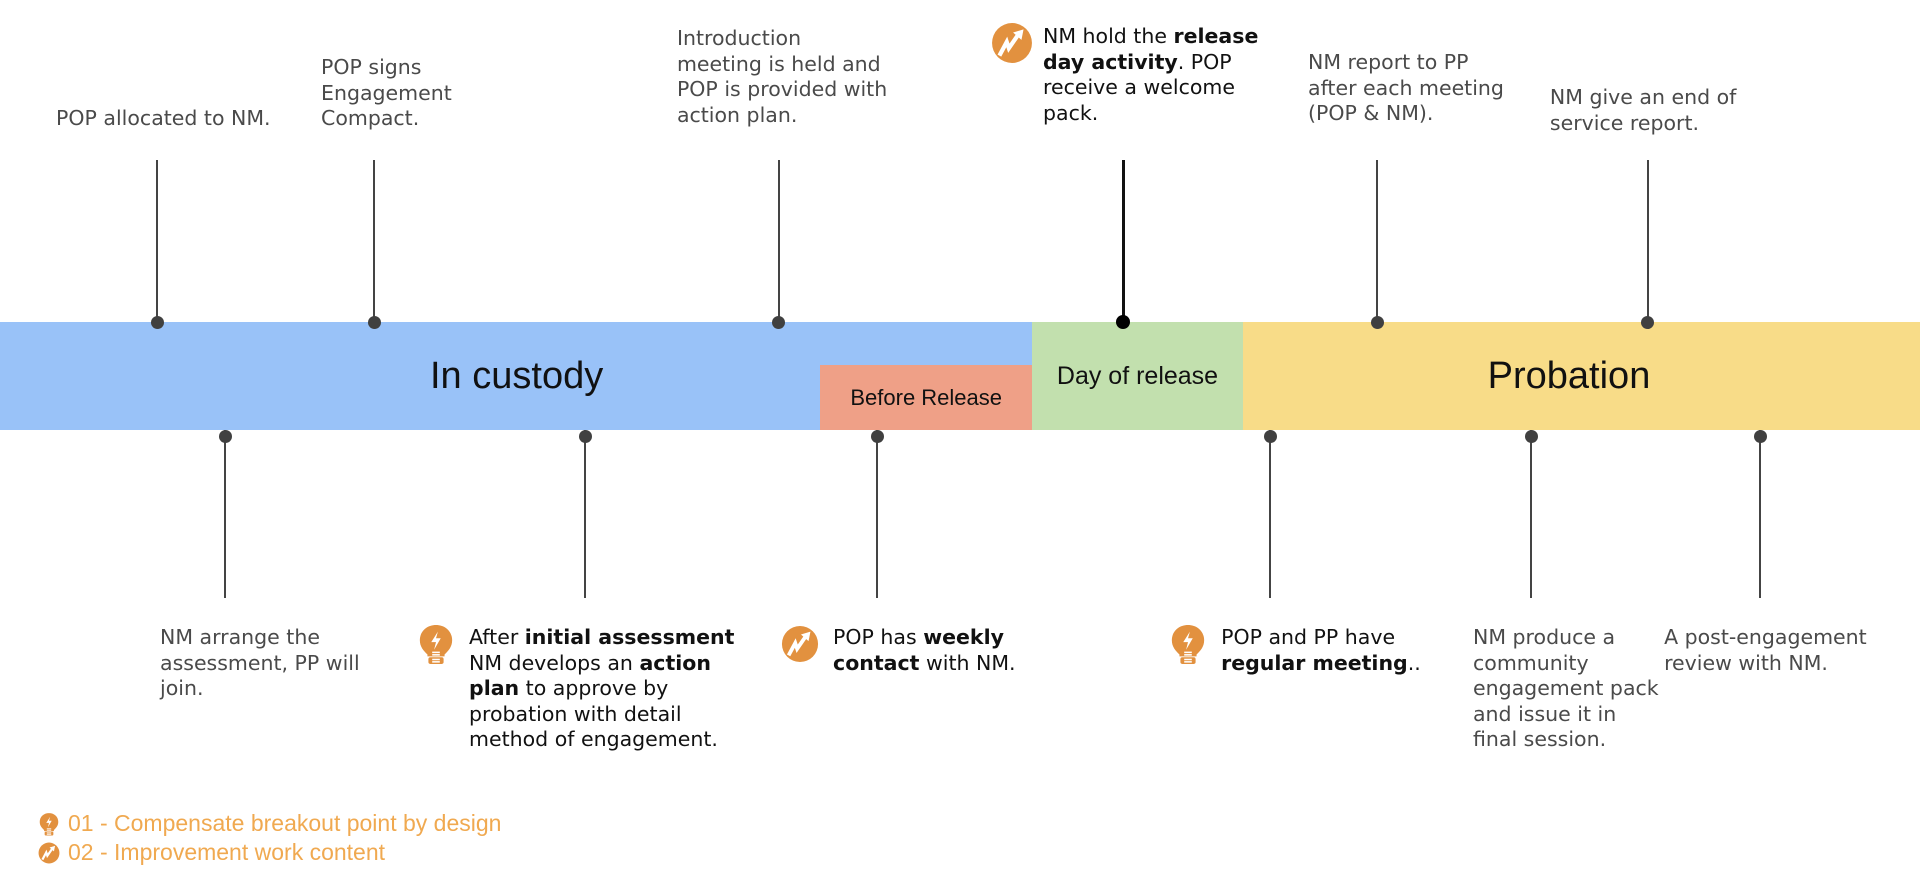  I want to click on legend-item-improvement: 02 - Improvement work content, so click(269, 852).